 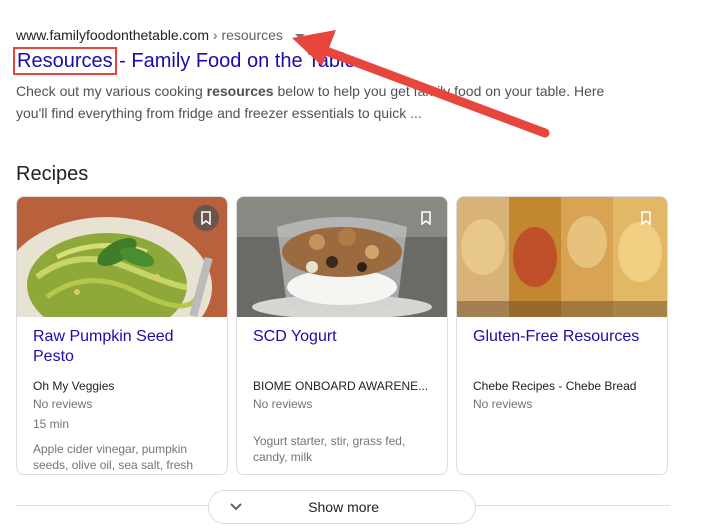 I want to click on recipe-title: SCD Yogurt, so click(x=344, y=337).